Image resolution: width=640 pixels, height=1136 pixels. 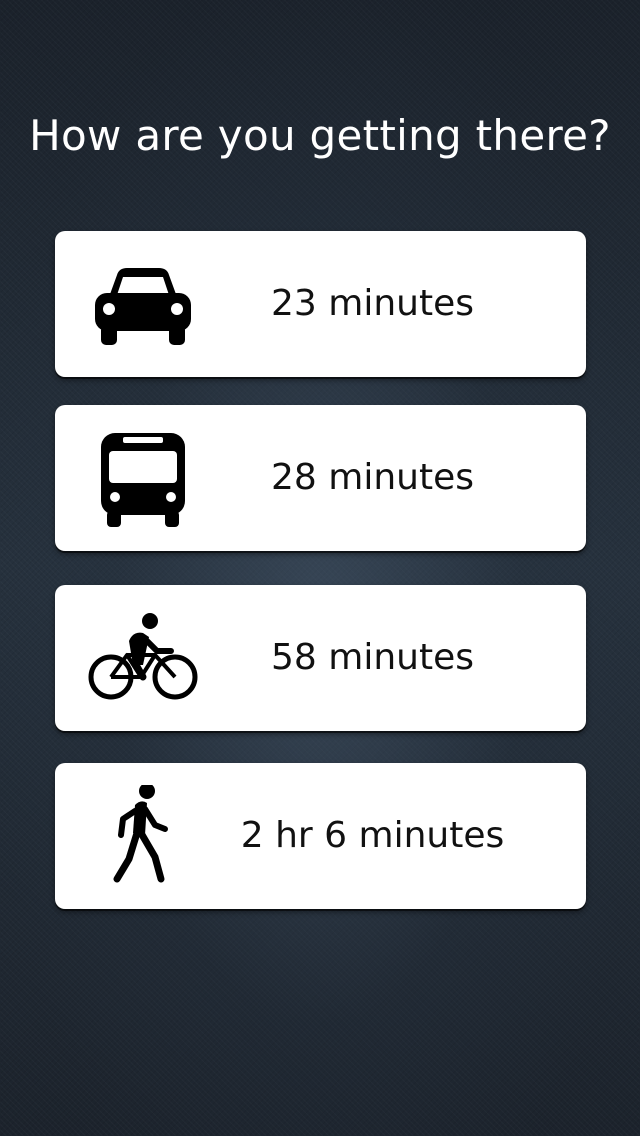 I want to click on page-title: How are you getting there?, so click(x=320, y=135).